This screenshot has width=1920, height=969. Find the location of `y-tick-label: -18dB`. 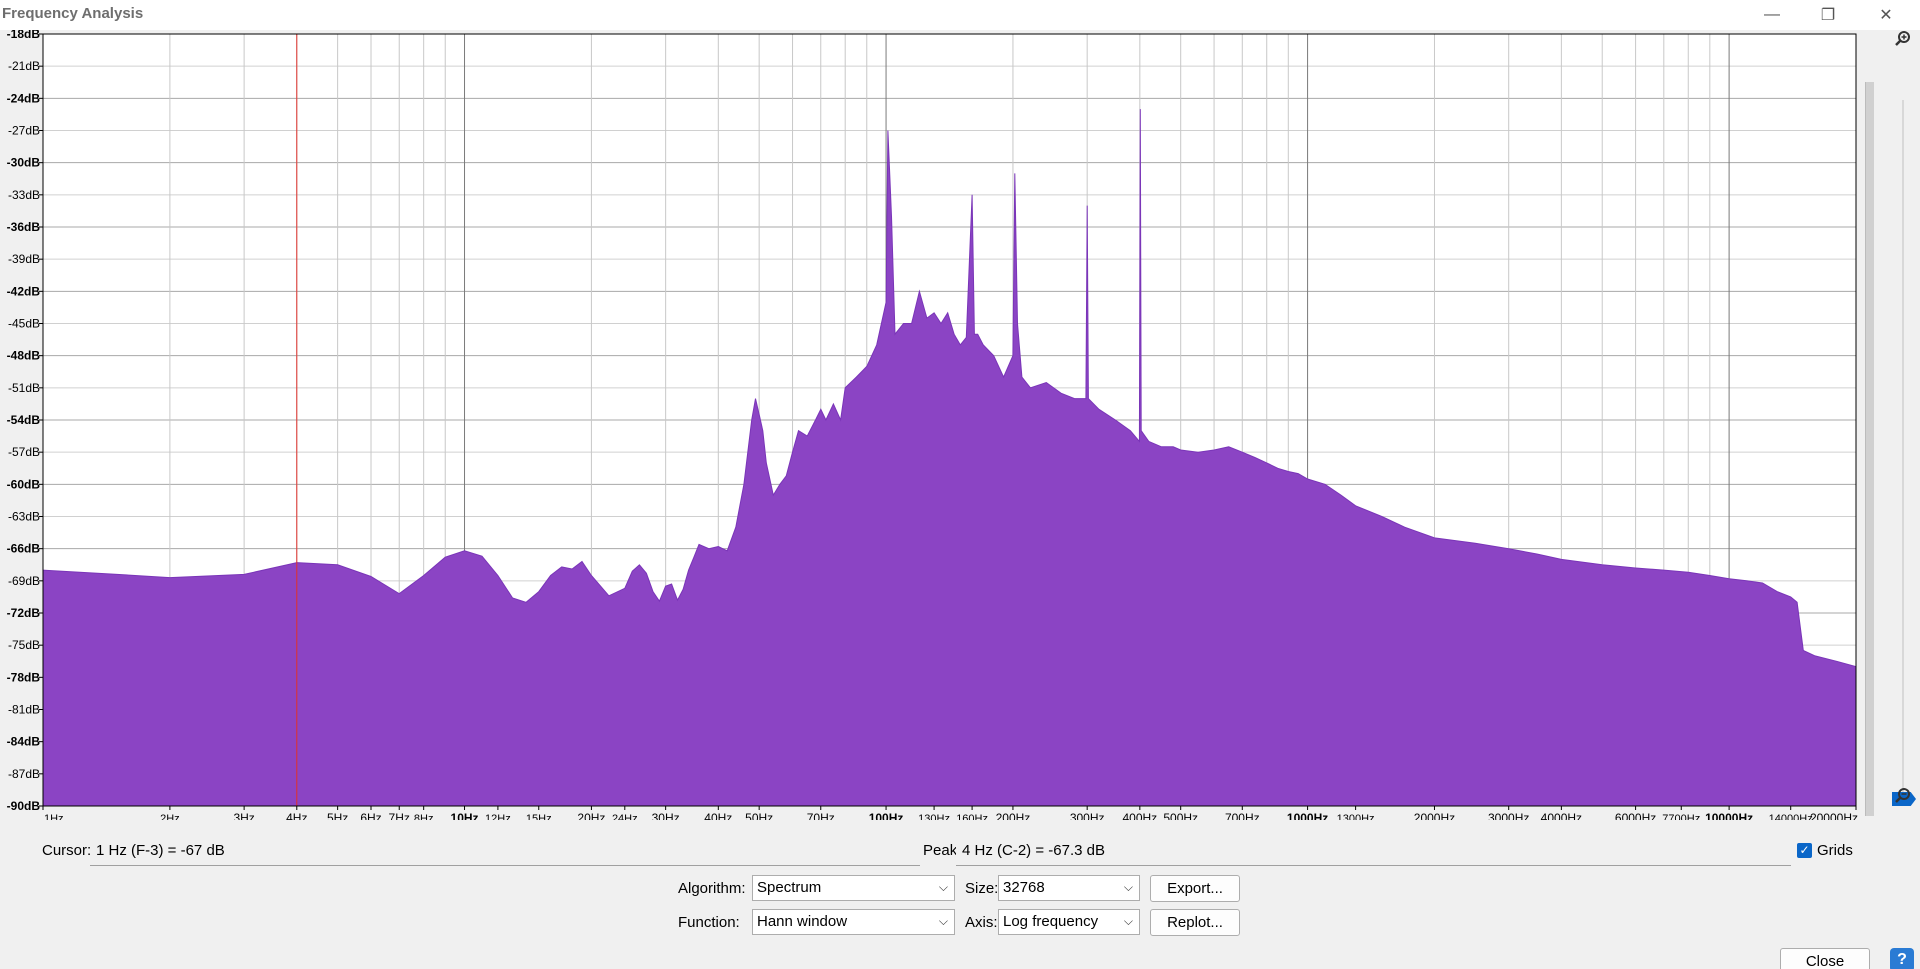

y-tick-label: -18dB is located at coordinates (24, 35).